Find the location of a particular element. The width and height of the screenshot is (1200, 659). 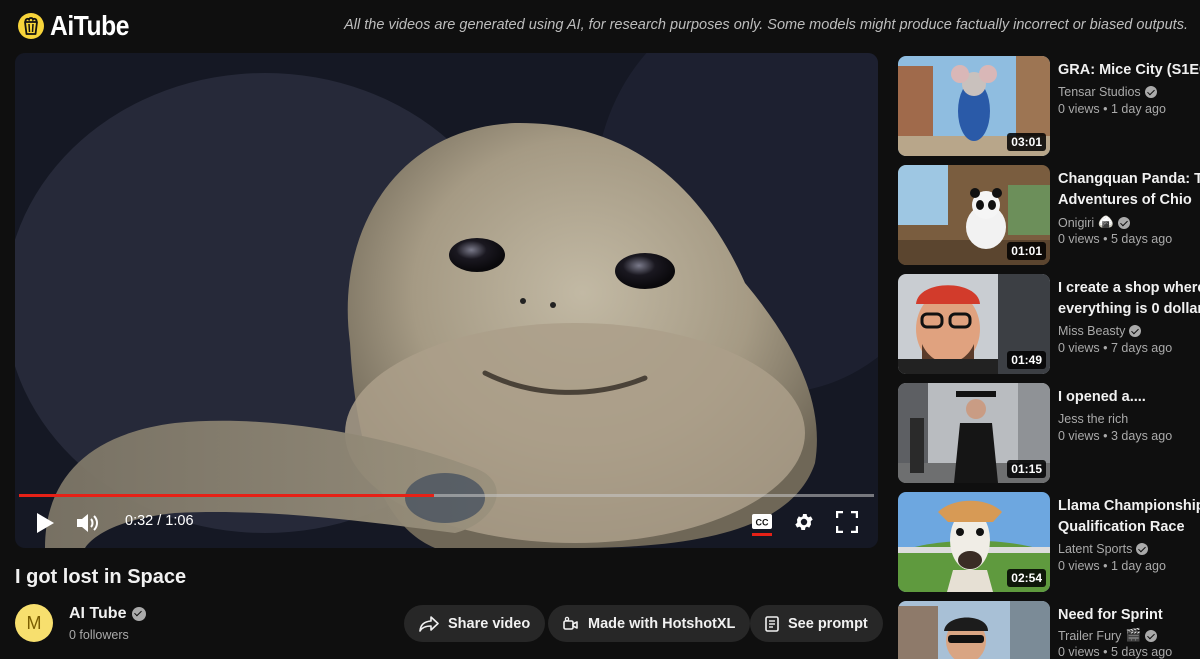

share-video-label: Share video is located at coordinates (489, 623).